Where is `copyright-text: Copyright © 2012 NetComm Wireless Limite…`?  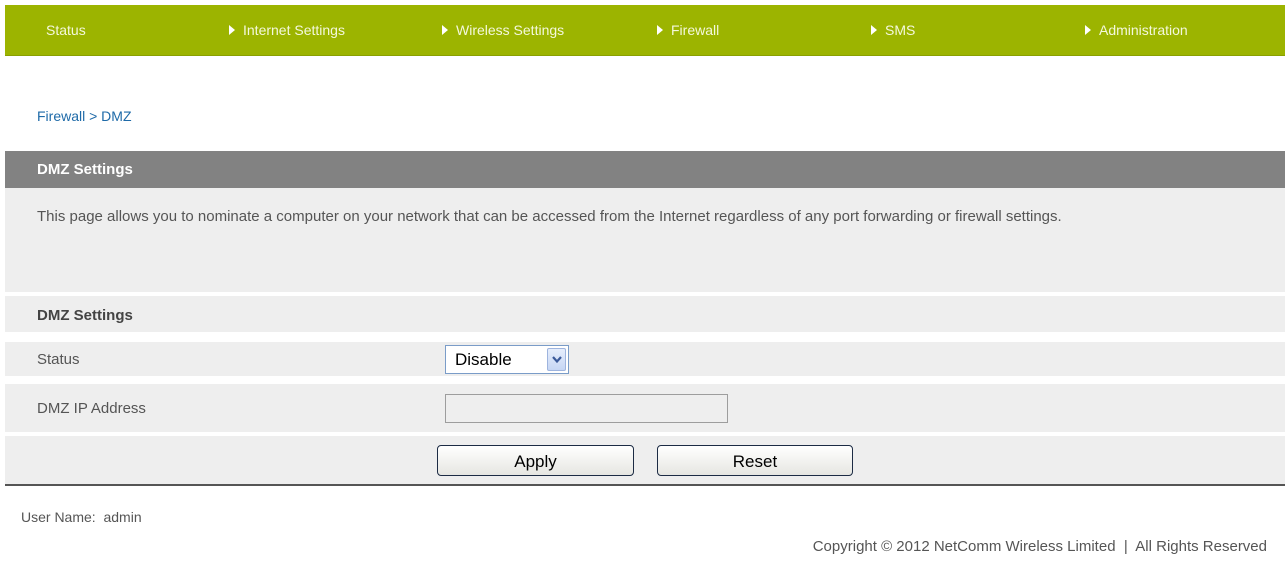 copyright-text: Copyright © 2012 NetComm Wireless Limite… is located at coordinates (1039, 546).